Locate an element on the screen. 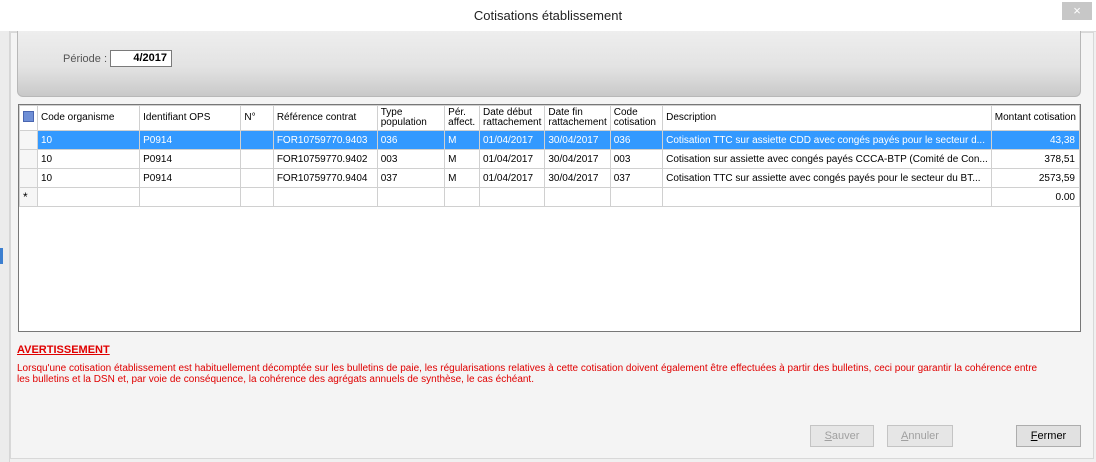  title-bar: Cotisations établissement × is located at coordinates (548, 16).